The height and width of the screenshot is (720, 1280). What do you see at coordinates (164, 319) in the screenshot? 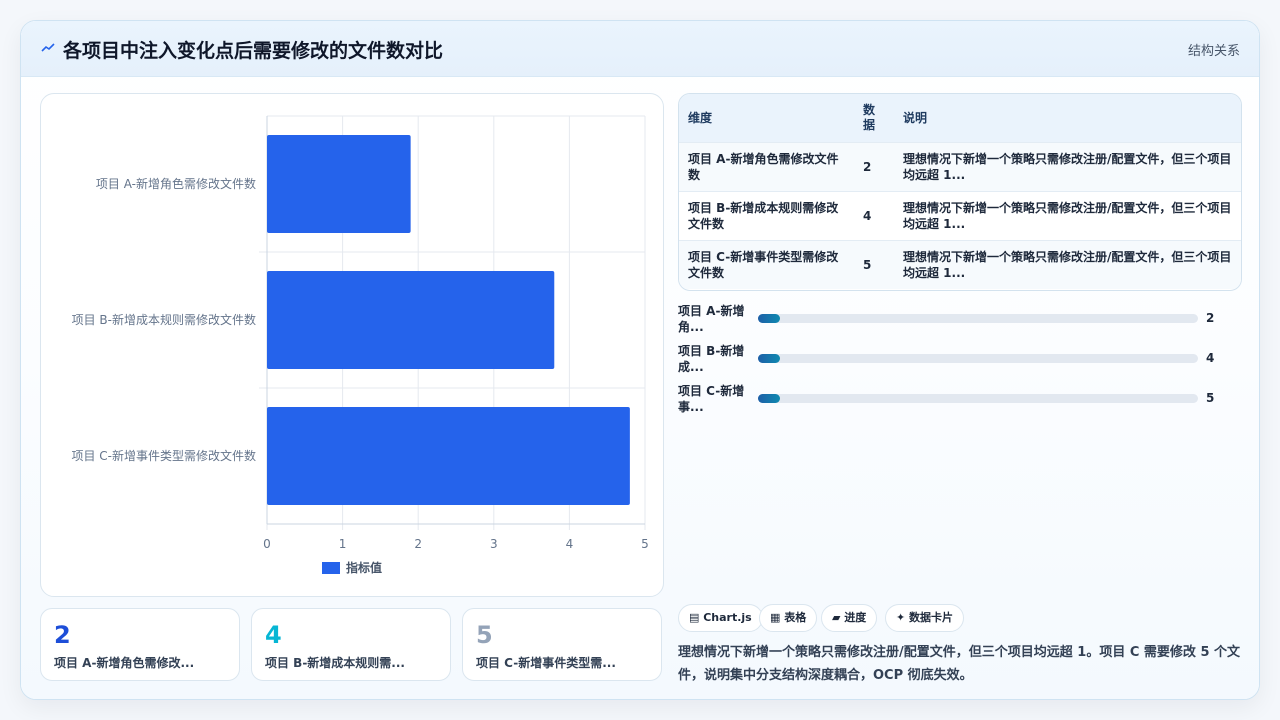
I see `y-tick-label: 项目 B-新增成本规则需修改文件数` at bounding box center [164, 319].